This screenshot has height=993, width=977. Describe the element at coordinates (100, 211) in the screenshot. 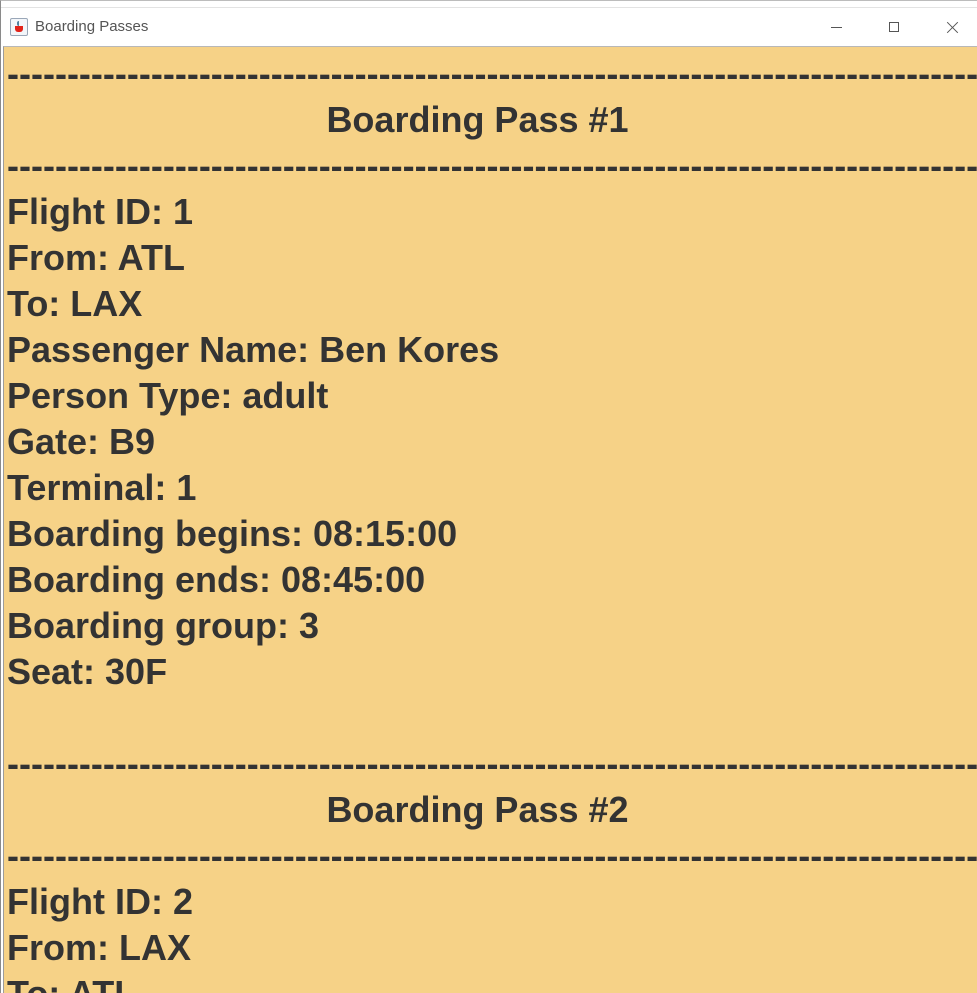

I see `flight-id: Flight ID: 1` at that location.